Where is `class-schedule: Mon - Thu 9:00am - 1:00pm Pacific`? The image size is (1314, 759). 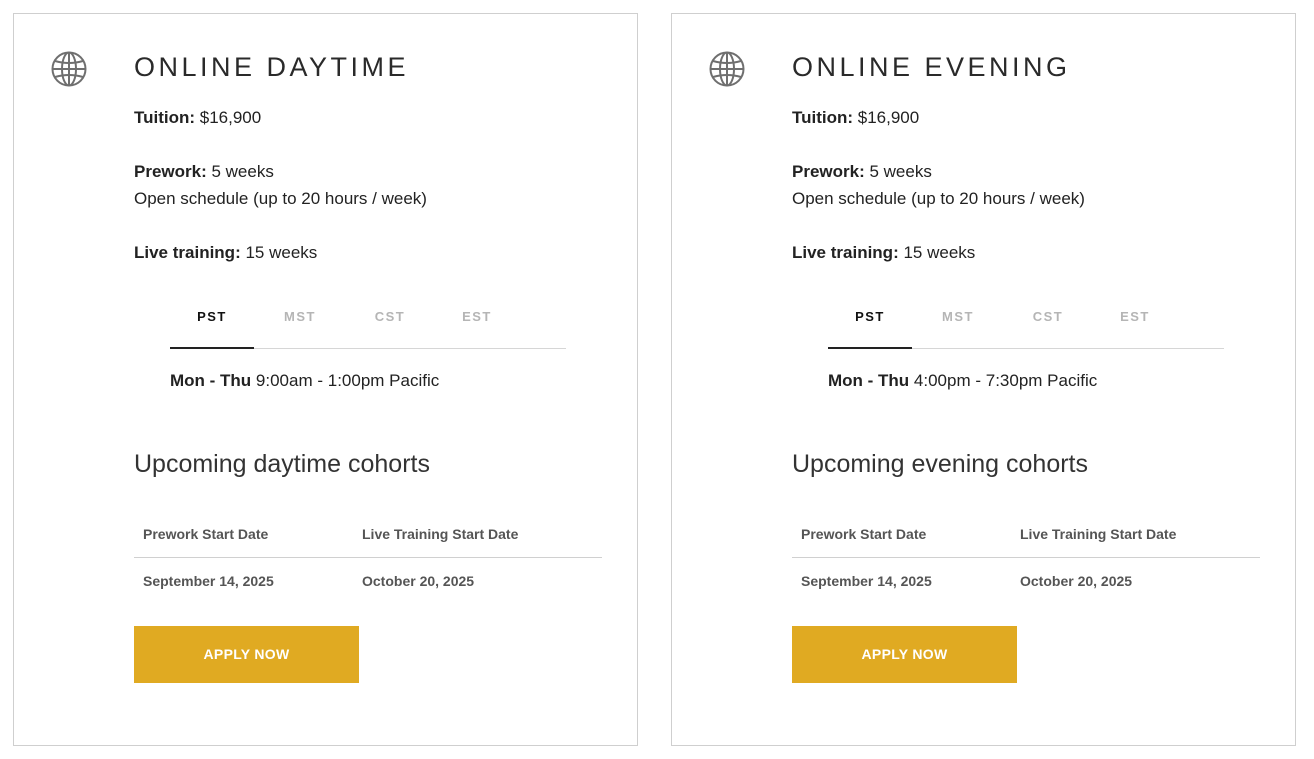
class-schedule: Mon - Thu 9:00am - 1:00pm Pacific is located at coordinates (304, 380).